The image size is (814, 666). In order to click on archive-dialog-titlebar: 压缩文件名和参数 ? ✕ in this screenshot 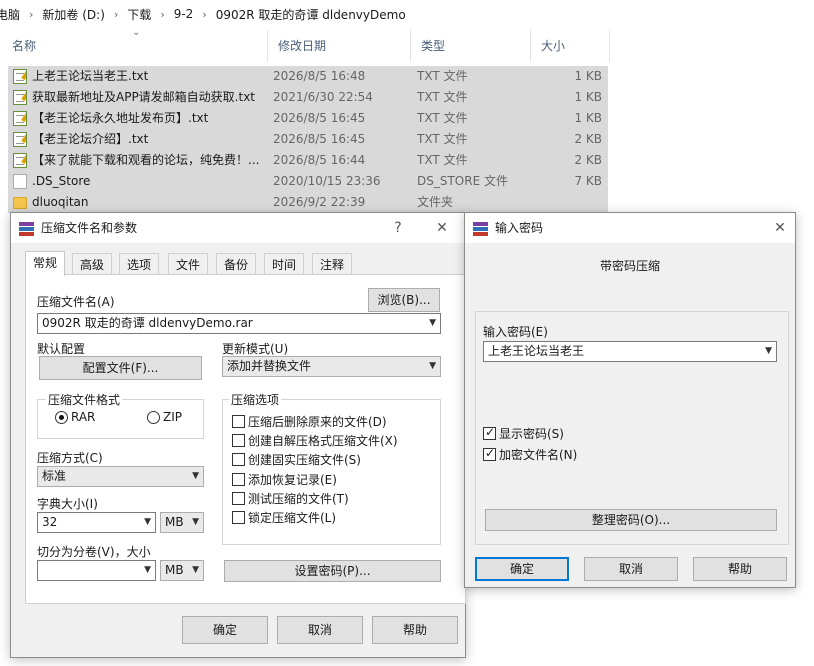, I will do `click(238, 228)`.